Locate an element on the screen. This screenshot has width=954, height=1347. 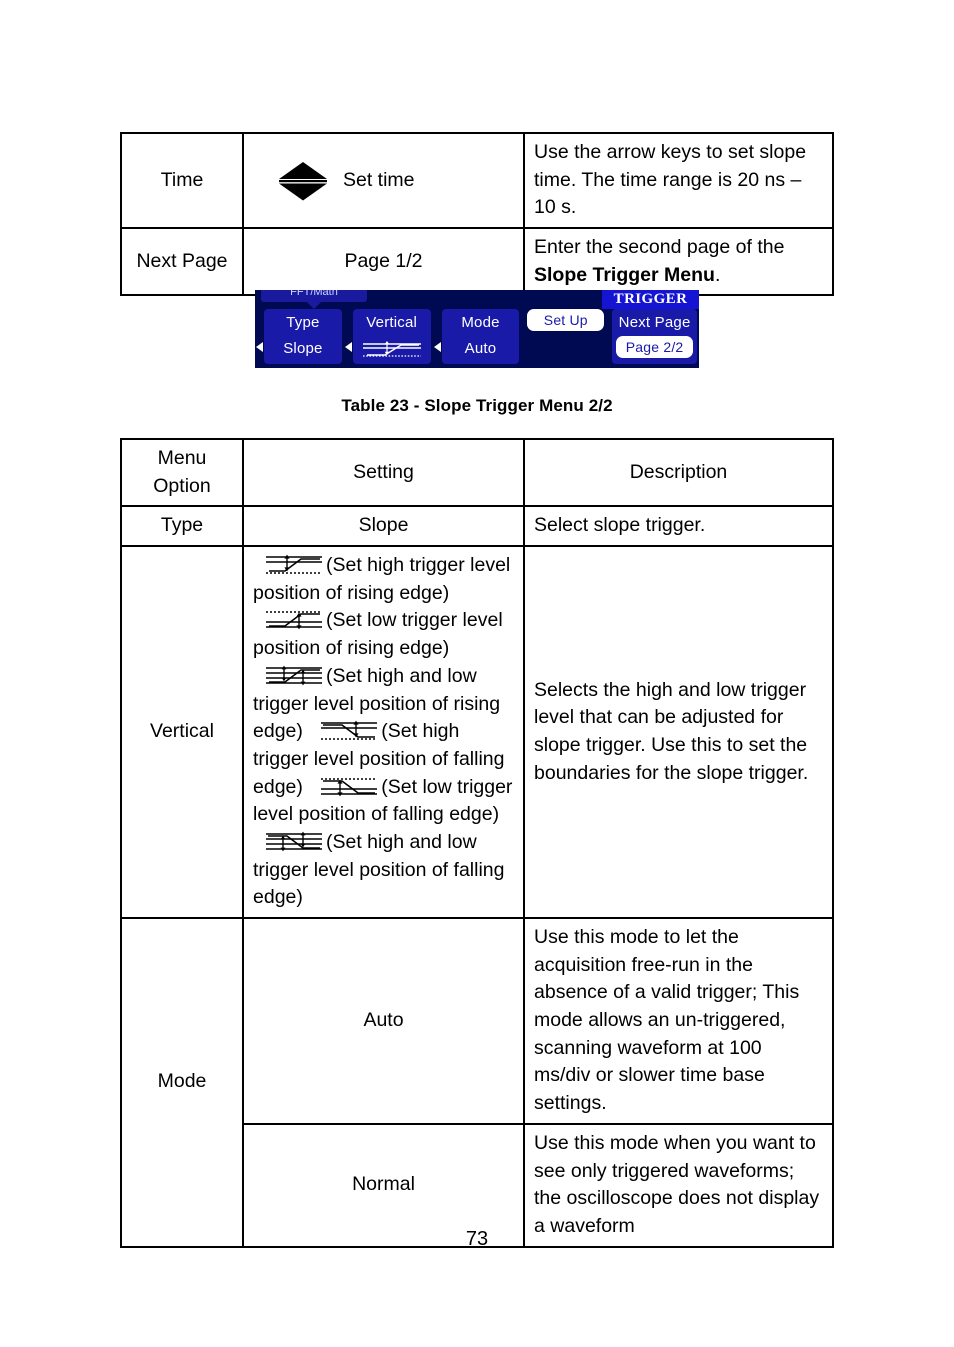
scope-next-page-label: Next Page is located at coordinates (654, 322).